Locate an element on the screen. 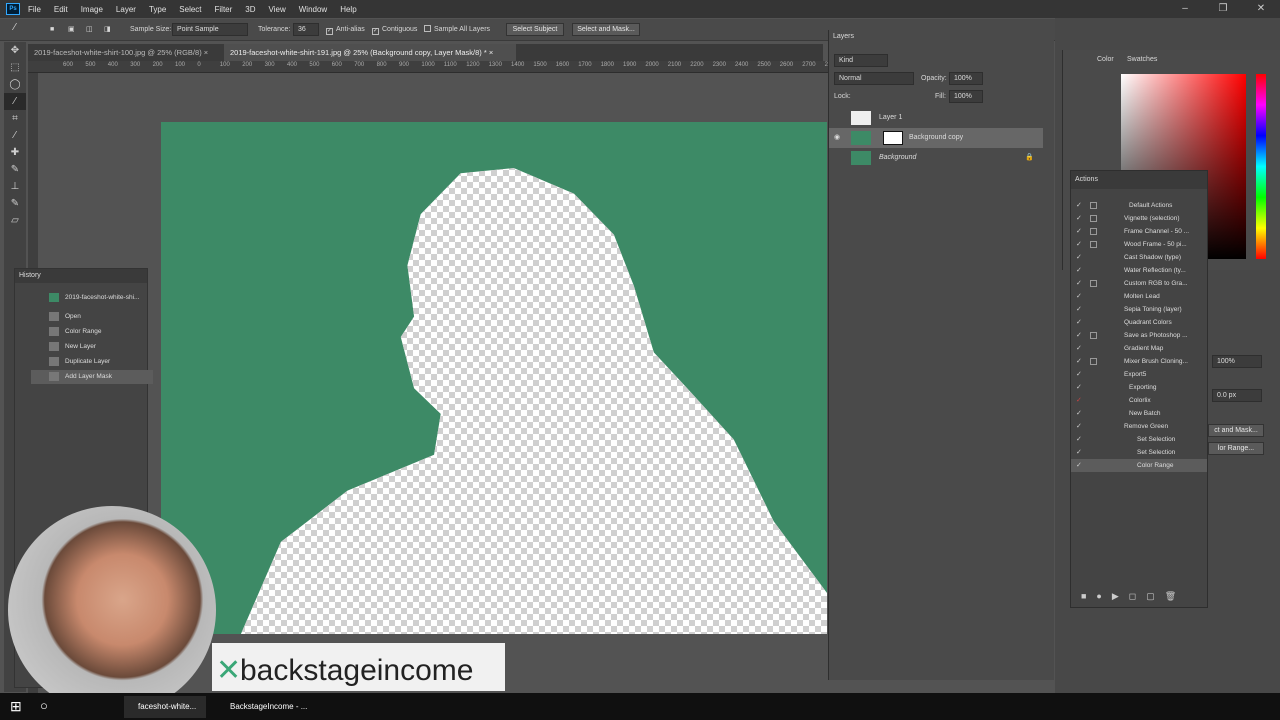 The height and width of the screenshot is (720, 1280). history-item: Open is located at coordinates (92, 317).